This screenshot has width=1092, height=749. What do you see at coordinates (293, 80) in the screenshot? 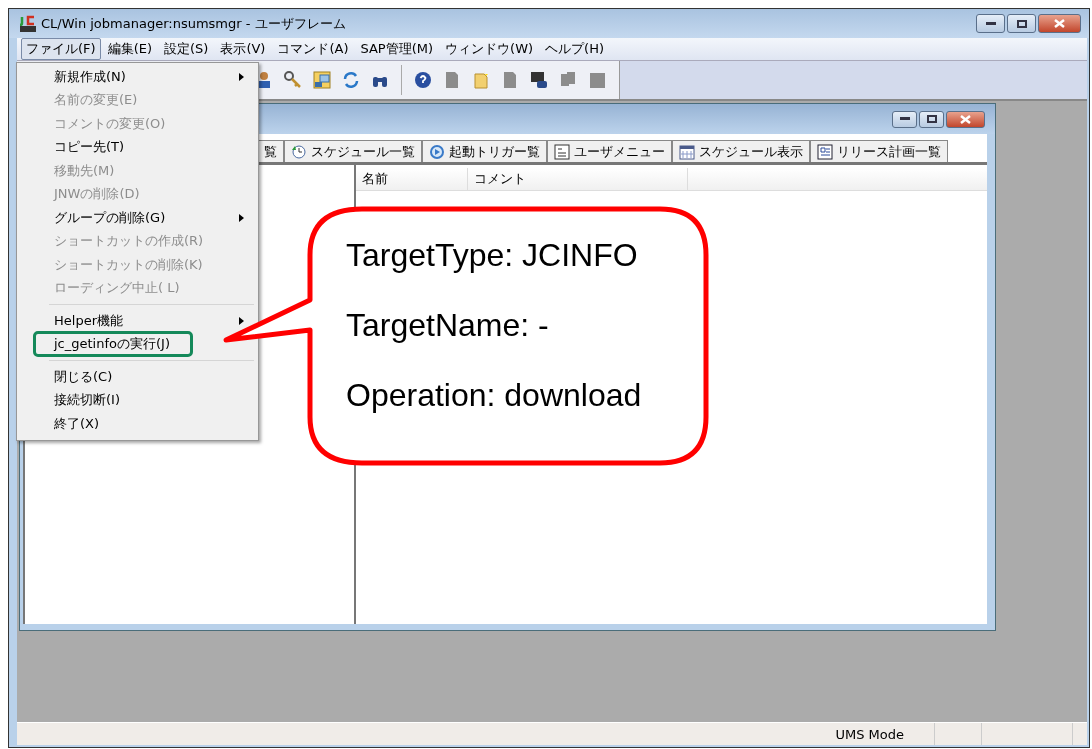
I see `key-icon` at bounding box center [293, 80].